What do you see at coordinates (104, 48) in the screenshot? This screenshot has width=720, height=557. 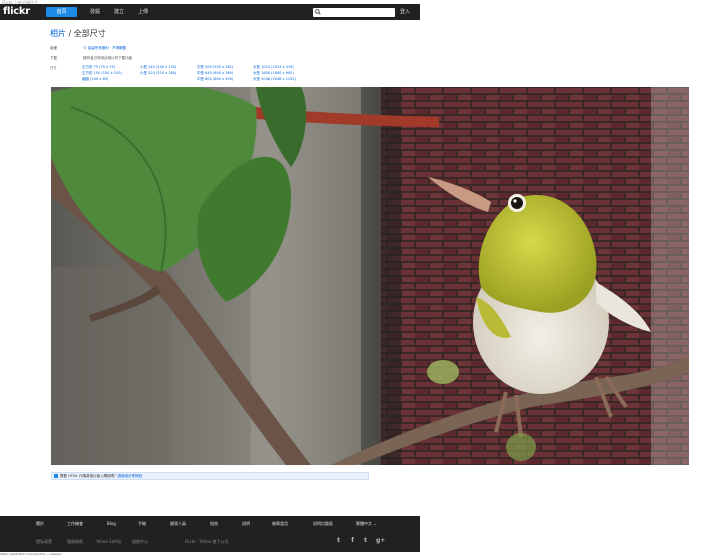 I see `rights-value: © 保留所有權利 · 不得轉載` at bounding box center [104, 48].